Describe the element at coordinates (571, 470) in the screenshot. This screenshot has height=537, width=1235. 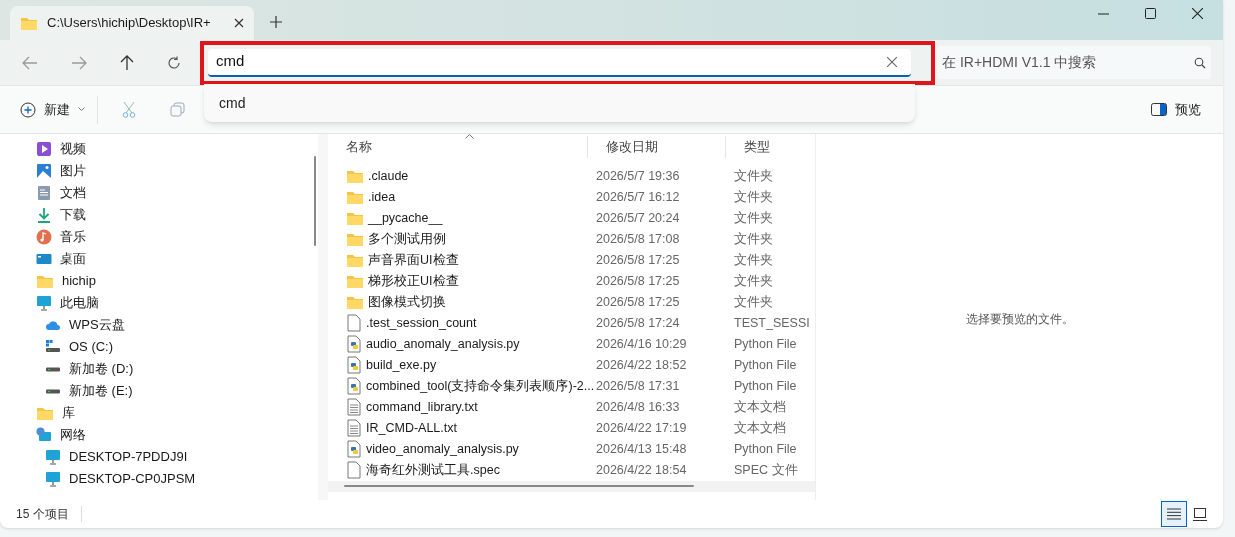
I see `file-row: 海奇红外测试工具.spec 2026/4/22 18:54 SPEC 文件` at that location.